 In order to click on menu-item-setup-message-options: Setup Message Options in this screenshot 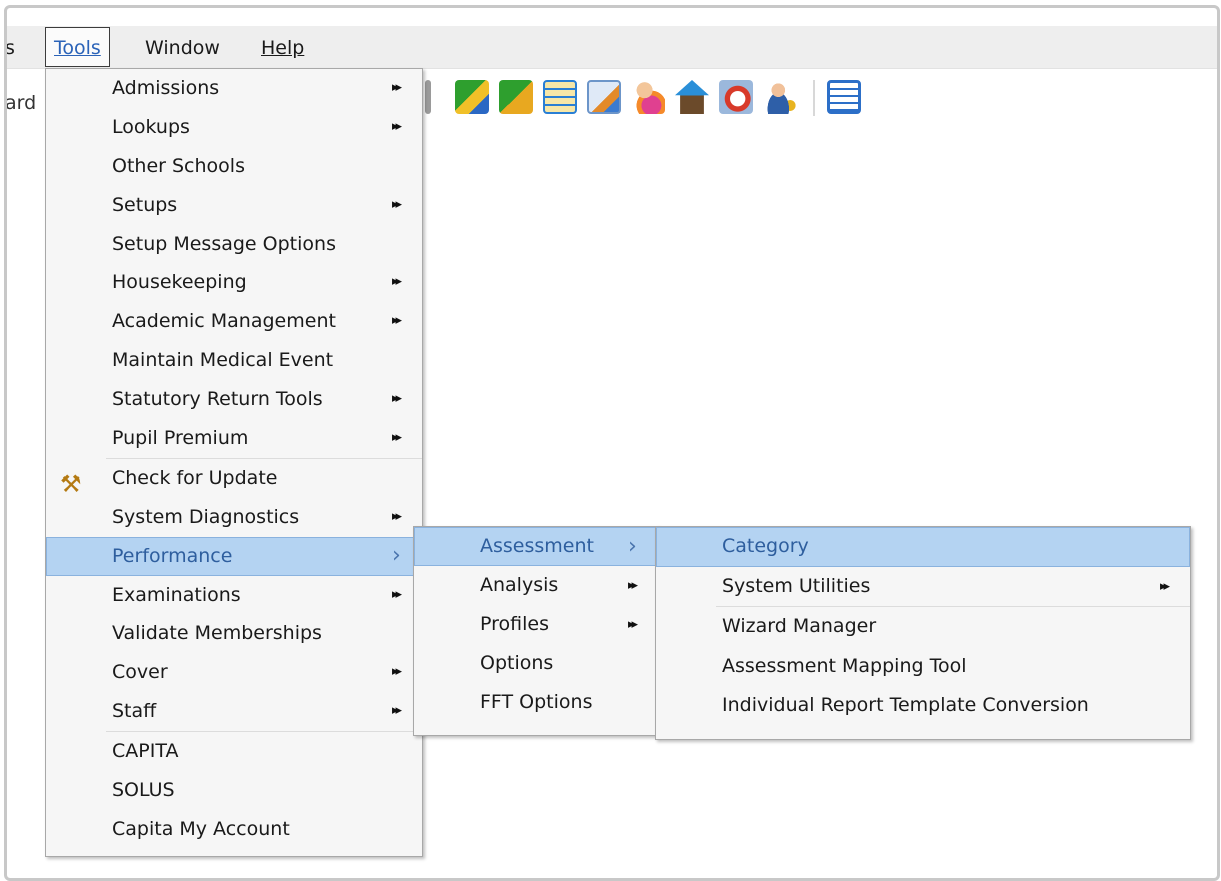, I will do `click(234, 244)`.